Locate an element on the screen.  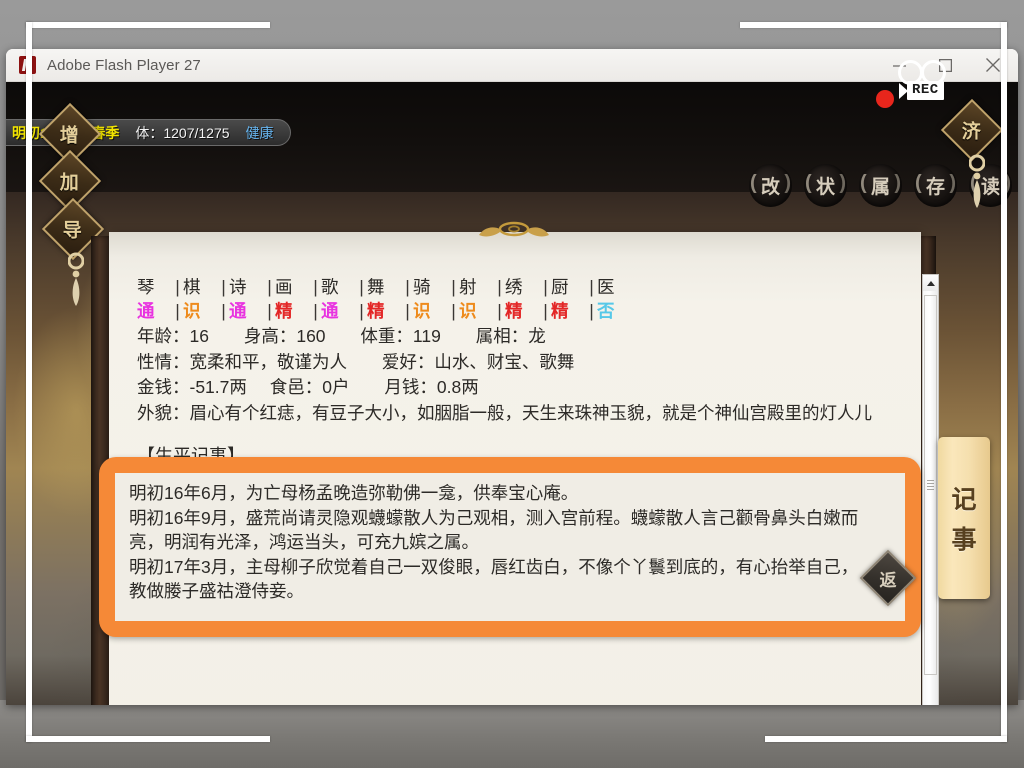
top-button-save-label: 存 is located at coordinates (935, 187).